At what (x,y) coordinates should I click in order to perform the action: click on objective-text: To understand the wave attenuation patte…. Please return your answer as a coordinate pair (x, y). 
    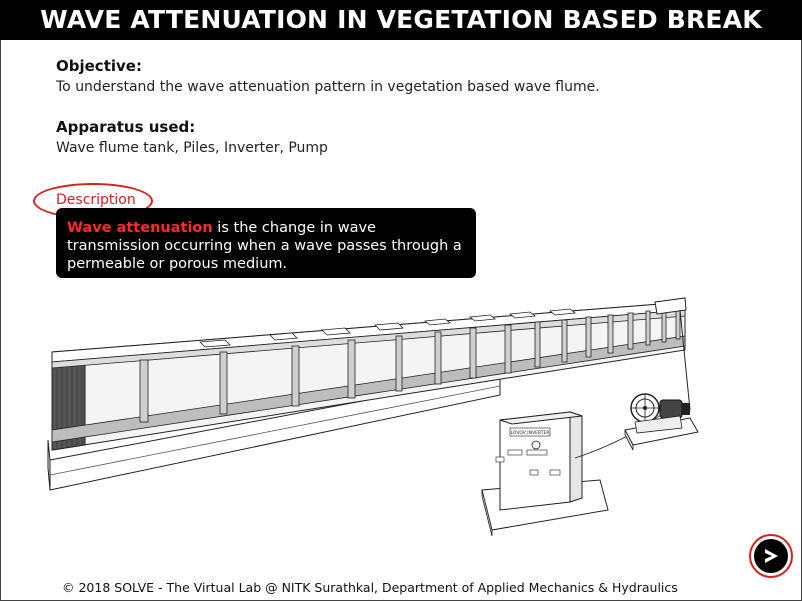
    Looking at the image, I should click on (328, 87).